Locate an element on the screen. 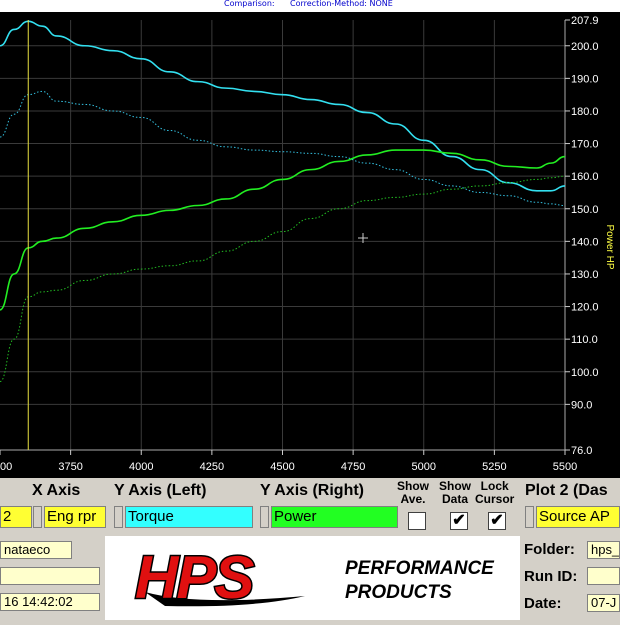 The height and width of the screenshot is (625, 620). y-left-spin-button is located at coordinates (118, 517).